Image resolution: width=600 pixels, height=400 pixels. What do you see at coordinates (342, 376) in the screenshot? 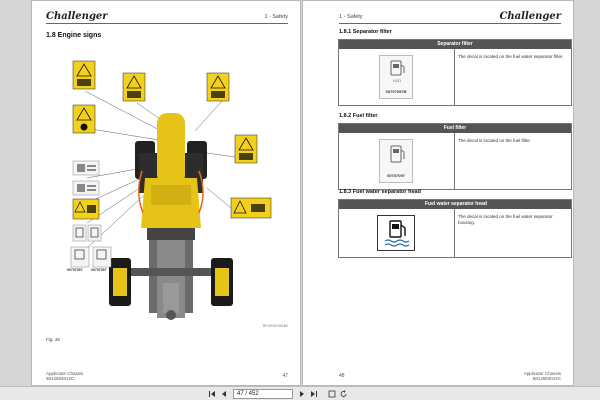
I see `page-number: 48` at bounding box center [342, 376].